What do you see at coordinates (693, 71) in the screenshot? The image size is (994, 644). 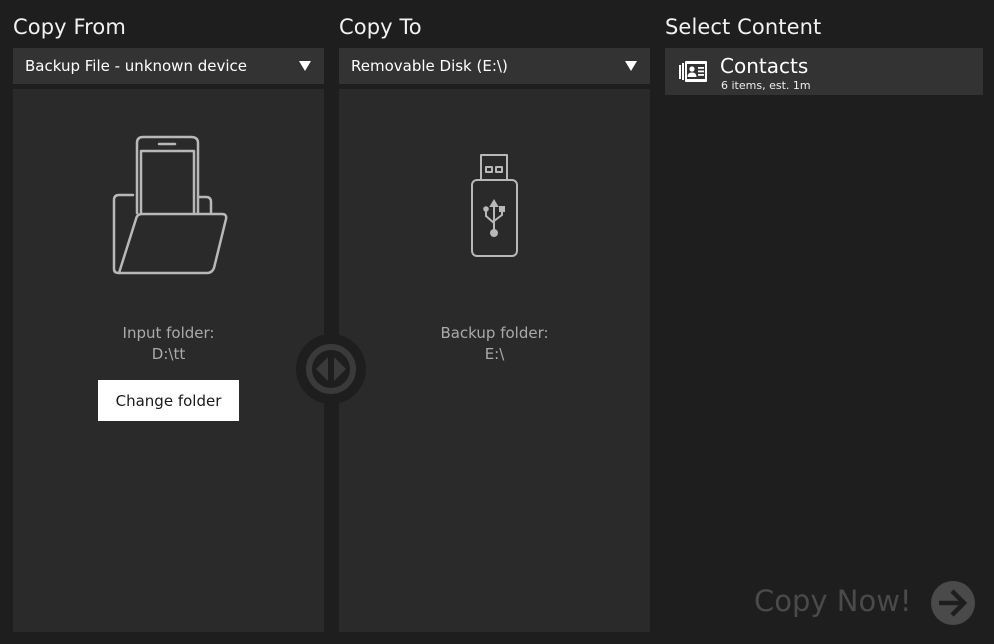 I see `contacts-icon` at bounding box center [693, 71].